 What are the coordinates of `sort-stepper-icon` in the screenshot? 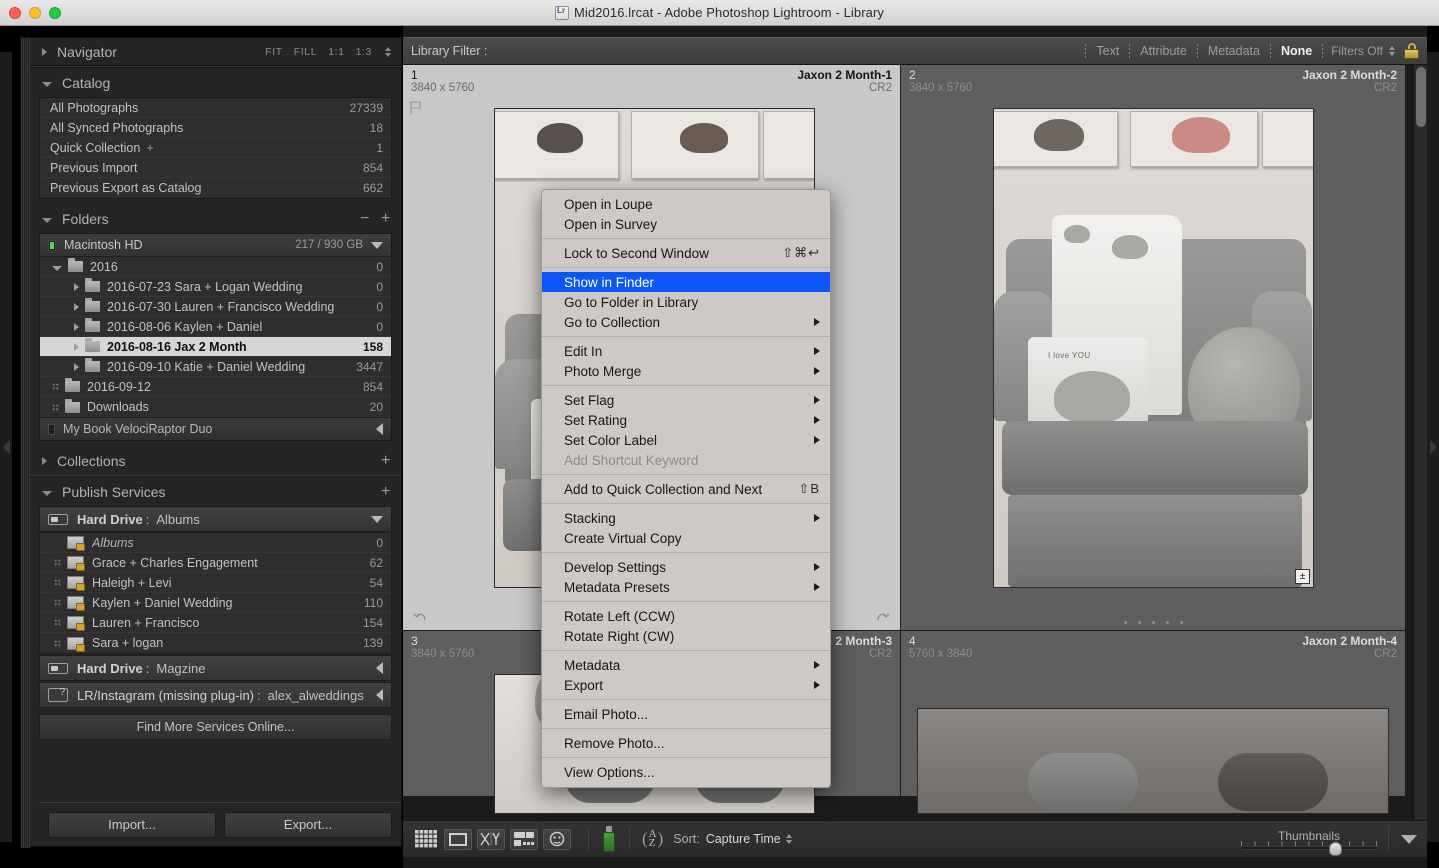 It's located at (788, 839).